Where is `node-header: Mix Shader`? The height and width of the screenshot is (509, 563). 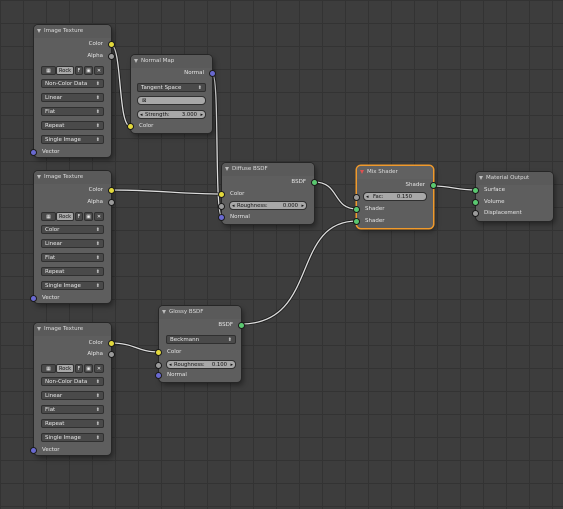
node-header: Mix Shader is located at coordinates (395, 172).